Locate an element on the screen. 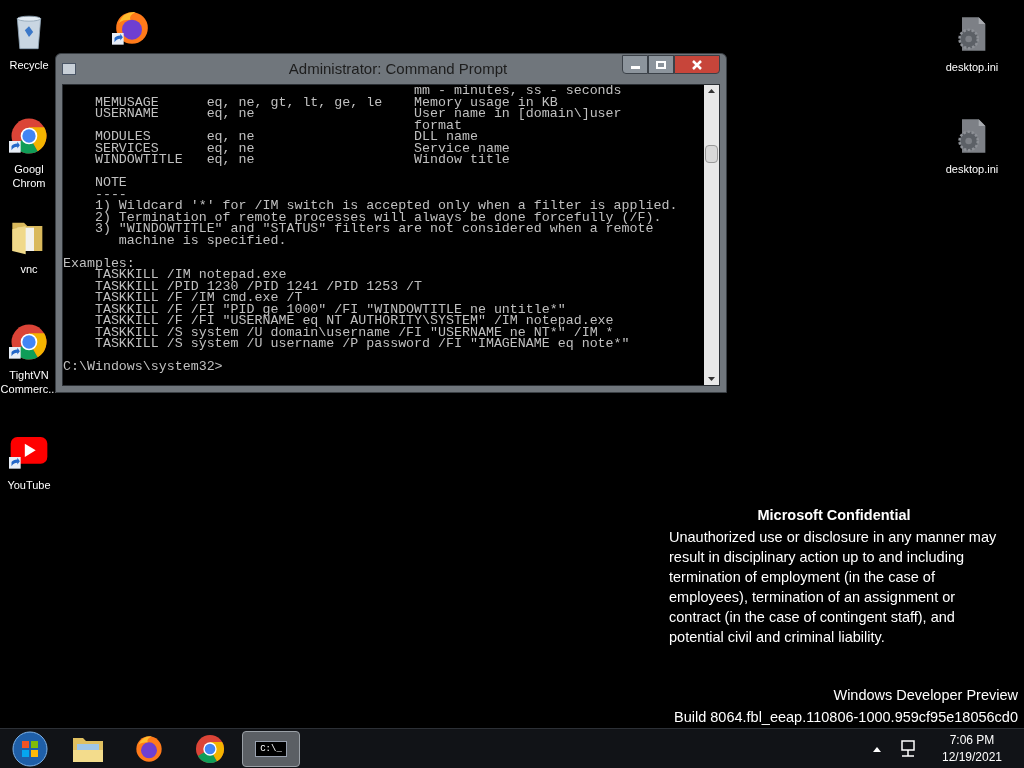 This screenshot has height=768, width=1024. start-orb-icon is located at coordinates (30, 748).